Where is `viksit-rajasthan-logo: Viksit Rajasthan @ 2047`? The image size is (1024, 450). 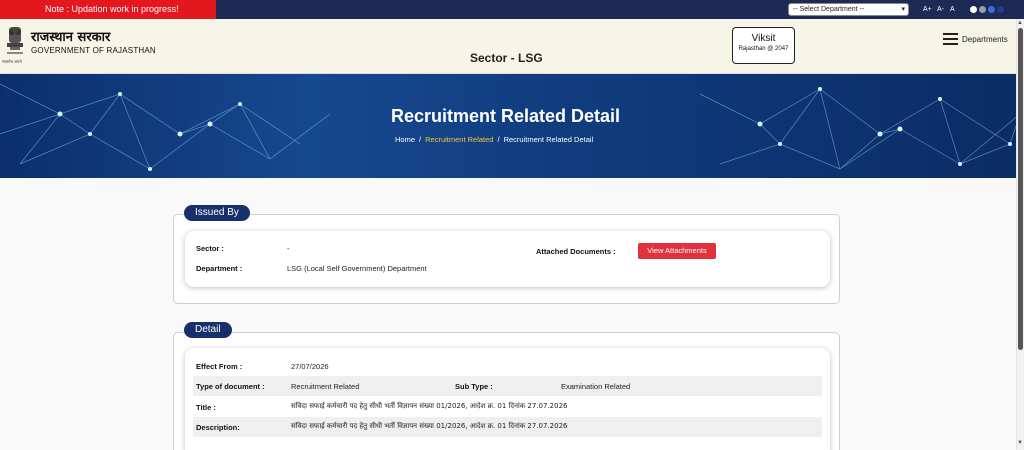 viksit-rajasthan-logo: Viksit Rajasthan @ 2047 is located at coordinates (763, 45).